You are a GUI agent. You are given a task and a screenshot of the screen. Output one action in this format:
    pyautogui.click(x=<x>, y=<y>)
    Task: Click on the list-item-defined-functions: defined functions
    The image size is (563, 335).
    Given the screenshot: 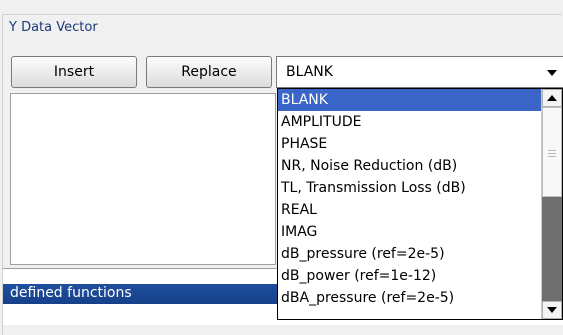 What is the action you would take?
    pyautogui.click(x=143, y=294)
    